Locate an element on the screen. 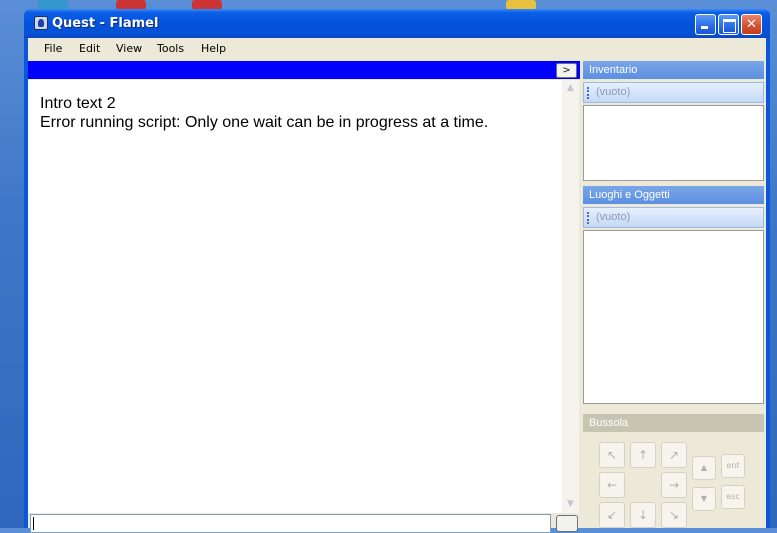 The image size is (777, 533). menu-view: View is located at coordinates (129, 48).